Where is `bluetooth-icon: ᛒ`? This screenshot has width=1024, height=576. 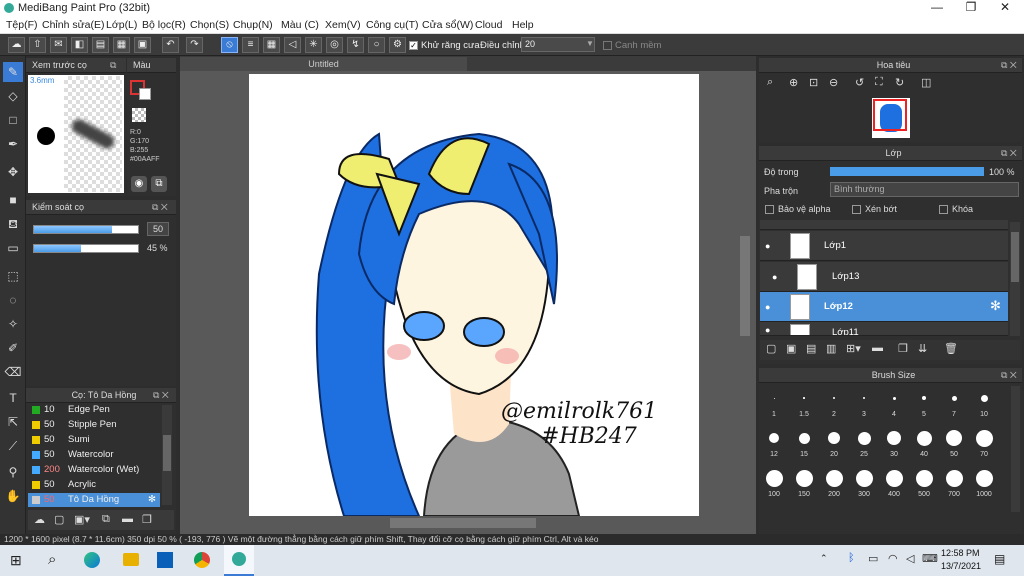
bluetooth-icon: ᛒ is located at coordinates (851, 558).